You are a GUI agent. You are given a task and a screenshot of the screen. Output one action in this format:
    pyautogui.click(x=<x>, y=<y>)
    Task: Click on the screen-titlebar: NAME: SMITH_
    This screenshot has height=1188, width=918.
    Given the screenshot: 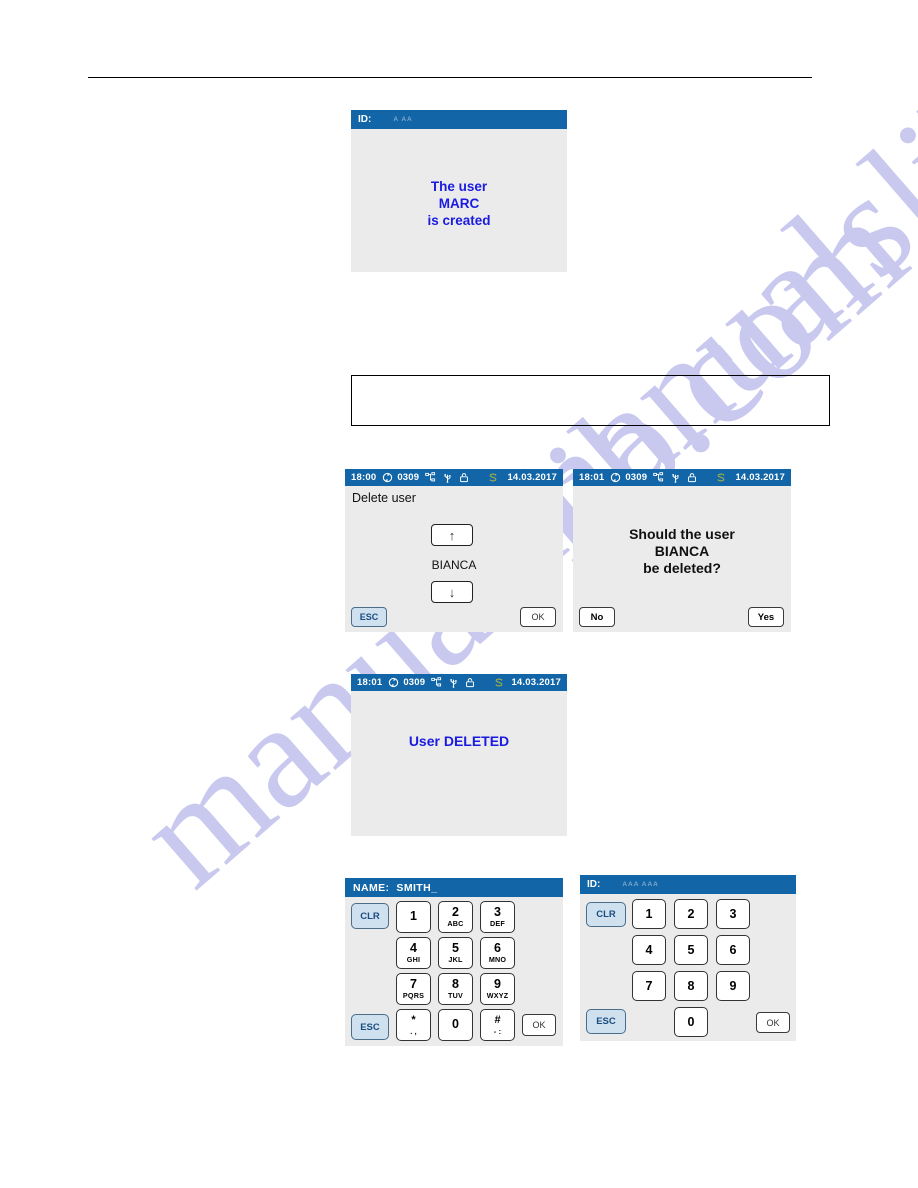 What is the action you would take?
    pyautogui.click(x=454, y=887)
    